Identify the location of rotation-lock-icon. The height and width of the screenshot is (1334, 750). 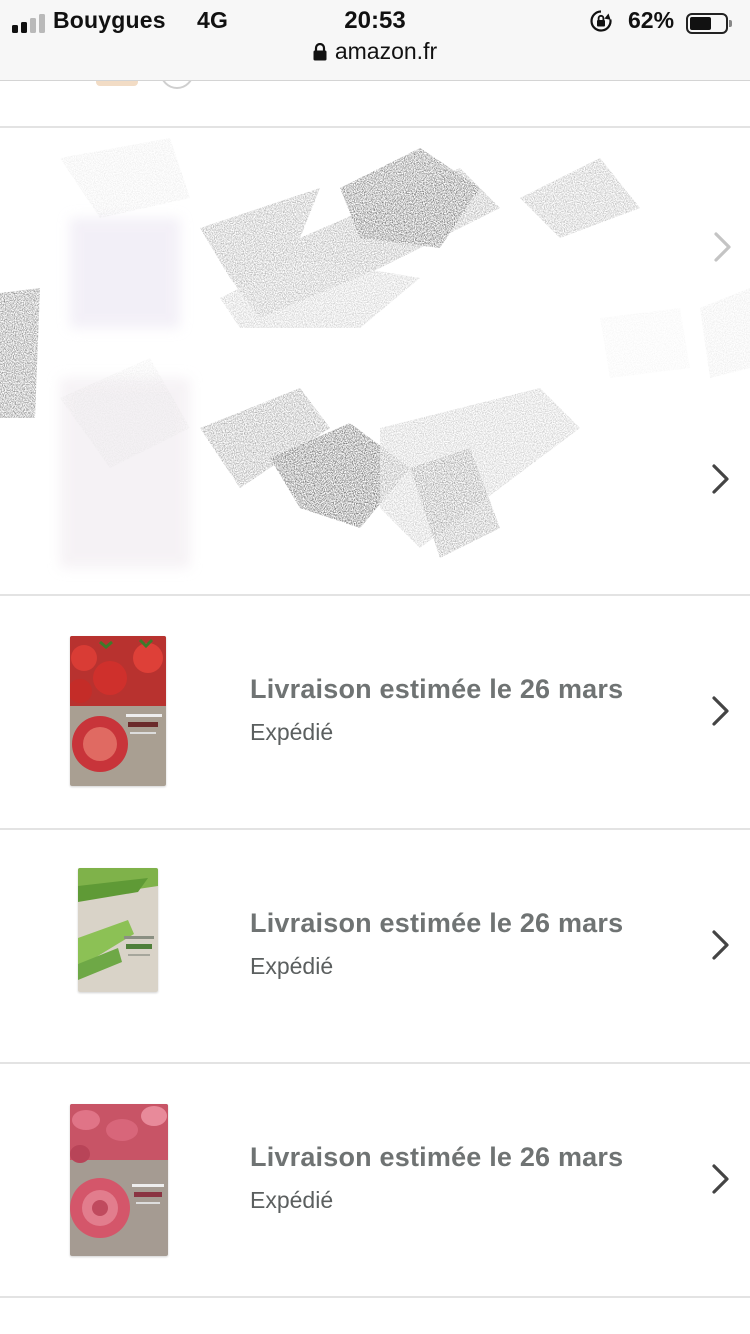
(601, 21).